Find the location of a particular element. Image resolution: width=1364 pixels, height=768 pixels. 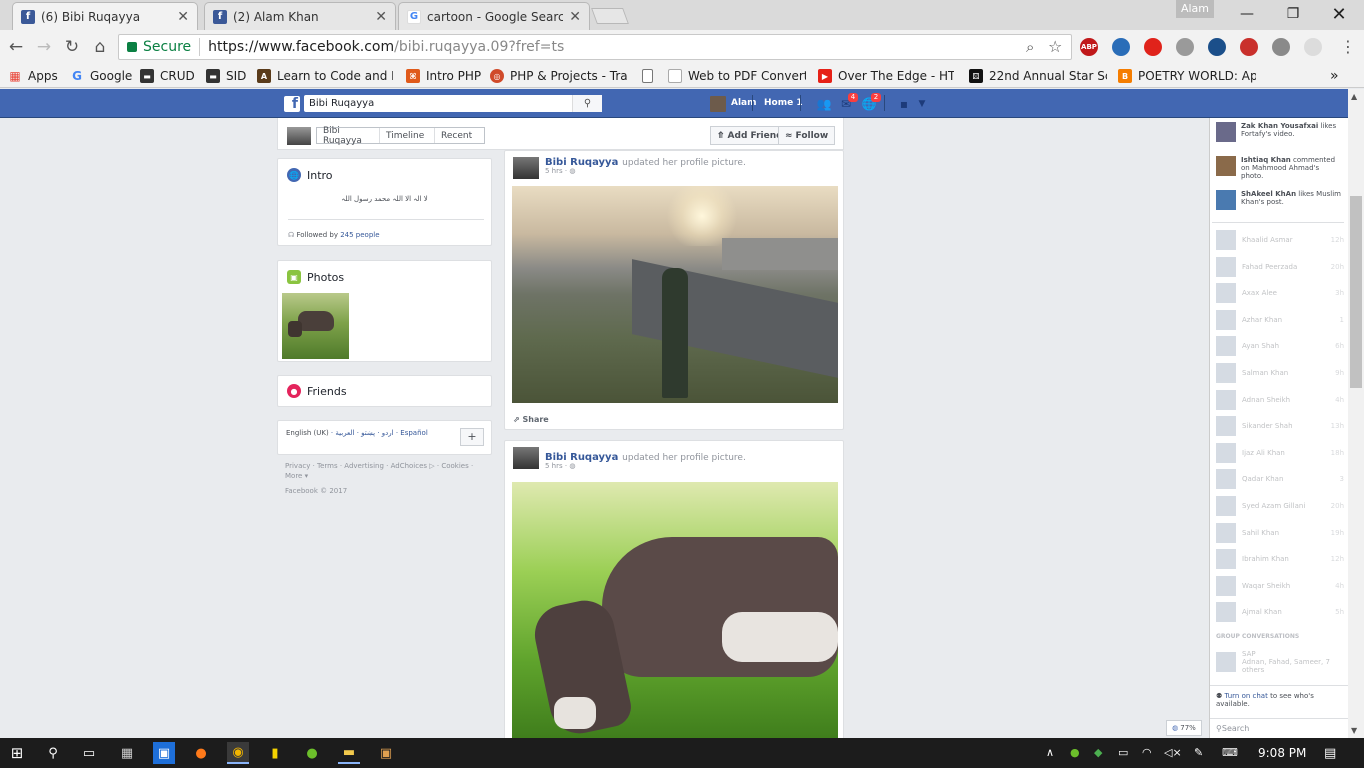

more-bookmarks-icon: » is located at coordinates (1334, 76).